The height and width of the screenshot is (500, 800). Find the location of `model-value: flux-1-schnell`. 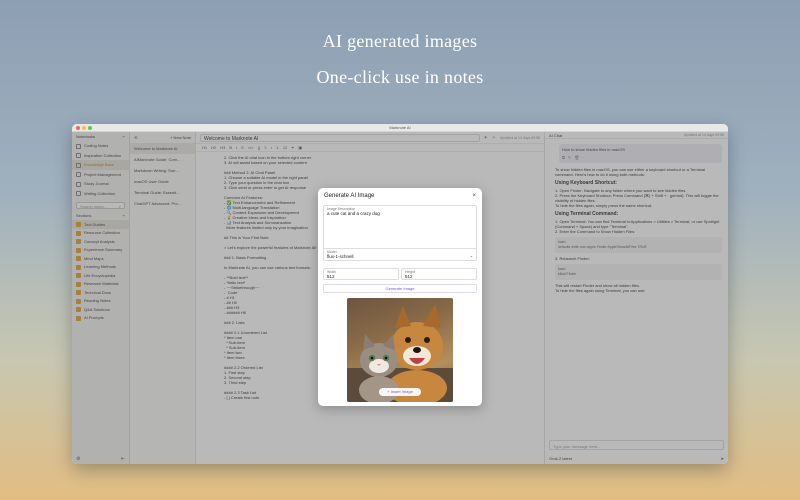

model-value: flux-1-schnell is located at coordinates (340, 256).